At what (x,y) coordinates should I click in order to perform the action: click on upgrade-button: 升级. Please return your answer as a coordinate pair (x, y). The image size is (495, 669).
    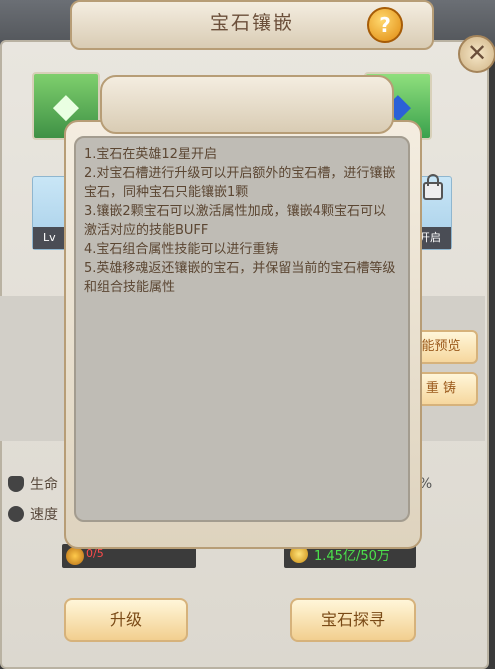
    Looking at the image, I should click on (126, 620).